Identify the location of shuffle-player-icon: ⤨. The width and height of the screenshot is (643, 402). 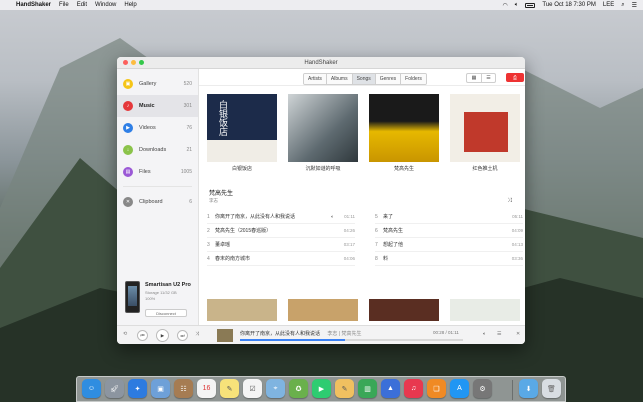
(197, 334).